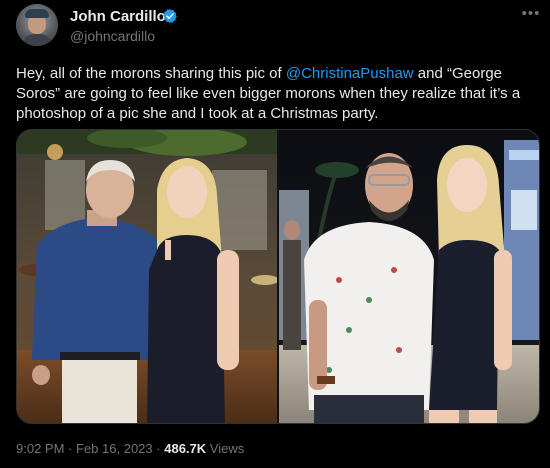 The height and width of the screenshot is (468, 550). Describe the element at coordinates (350, 73) in the screenshot. I see `mention-link: @ChristinaPushaw` at that location.